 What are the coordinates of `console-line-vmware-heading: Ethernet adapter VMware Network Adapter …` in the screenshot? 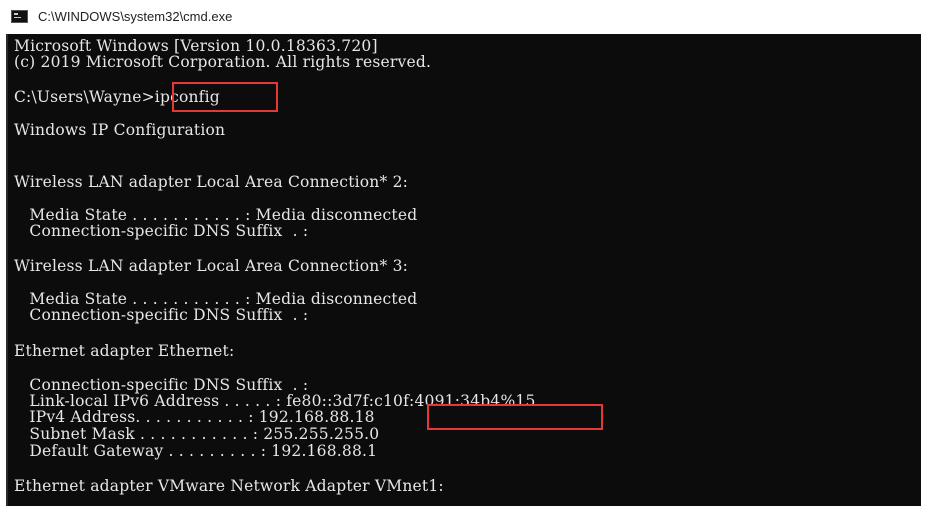 It's located at (229, 486).